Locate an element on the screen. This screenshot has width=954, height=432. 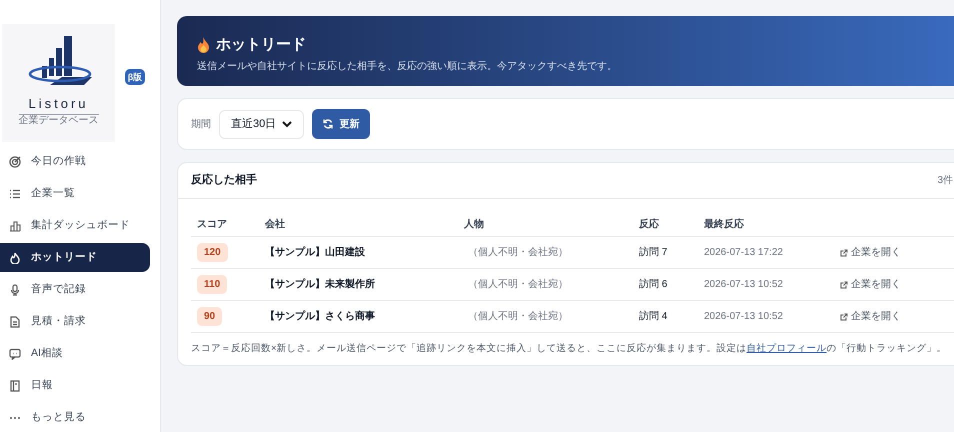
company-name: 【サンプル】山田建設 is located at coordinates (315, 252).